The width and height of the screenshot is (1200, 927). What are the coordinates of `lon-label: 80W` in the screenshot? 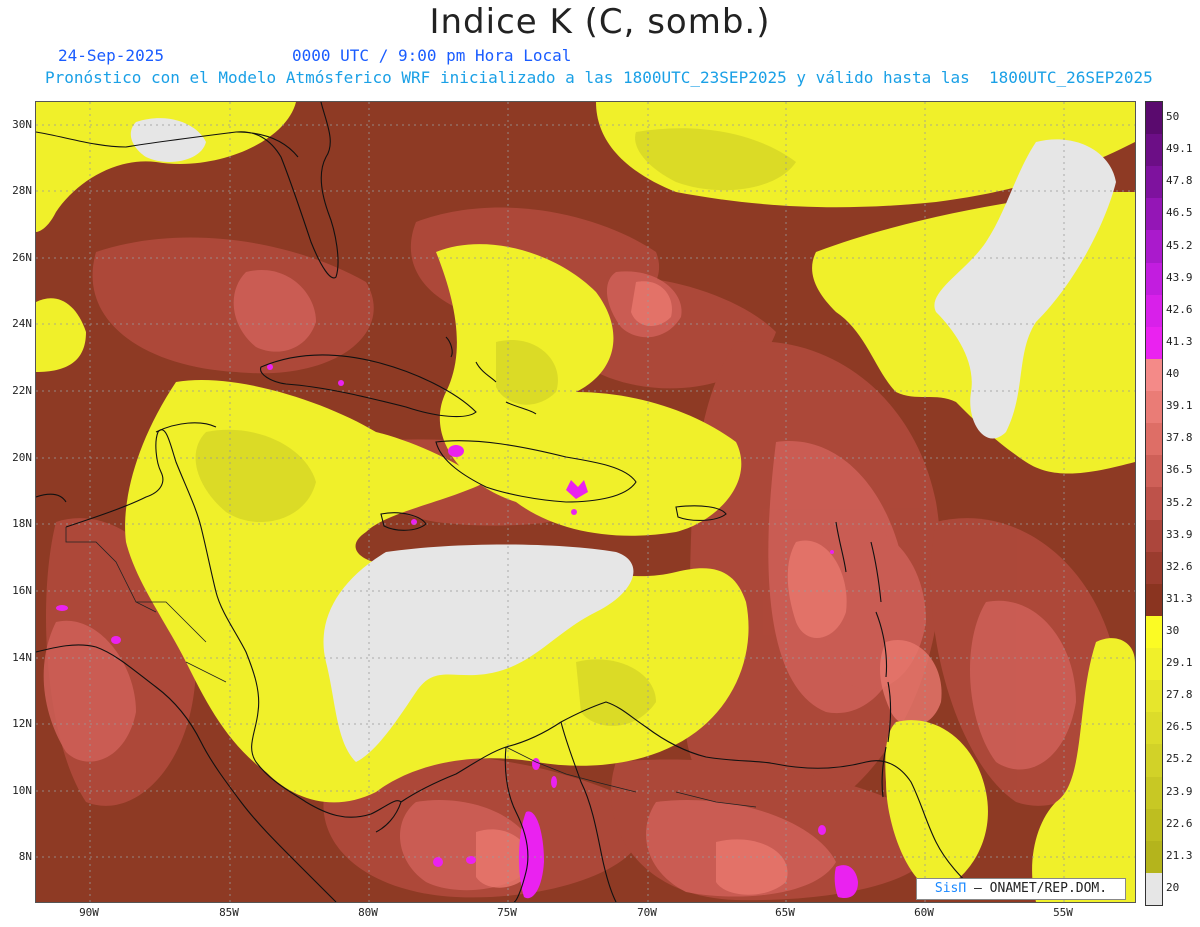 It's located at (368, 912).